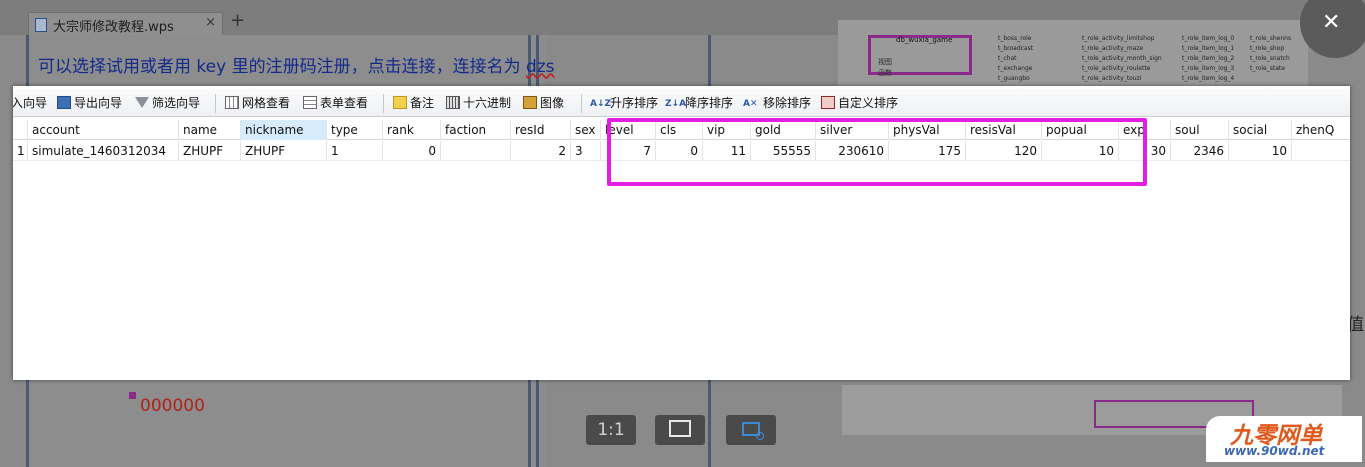 The width and height of the screenshot is (1365, 467). Describe the element at coordinates (355, 130) in the screenshot. I see `column-header-type: type` at that location.